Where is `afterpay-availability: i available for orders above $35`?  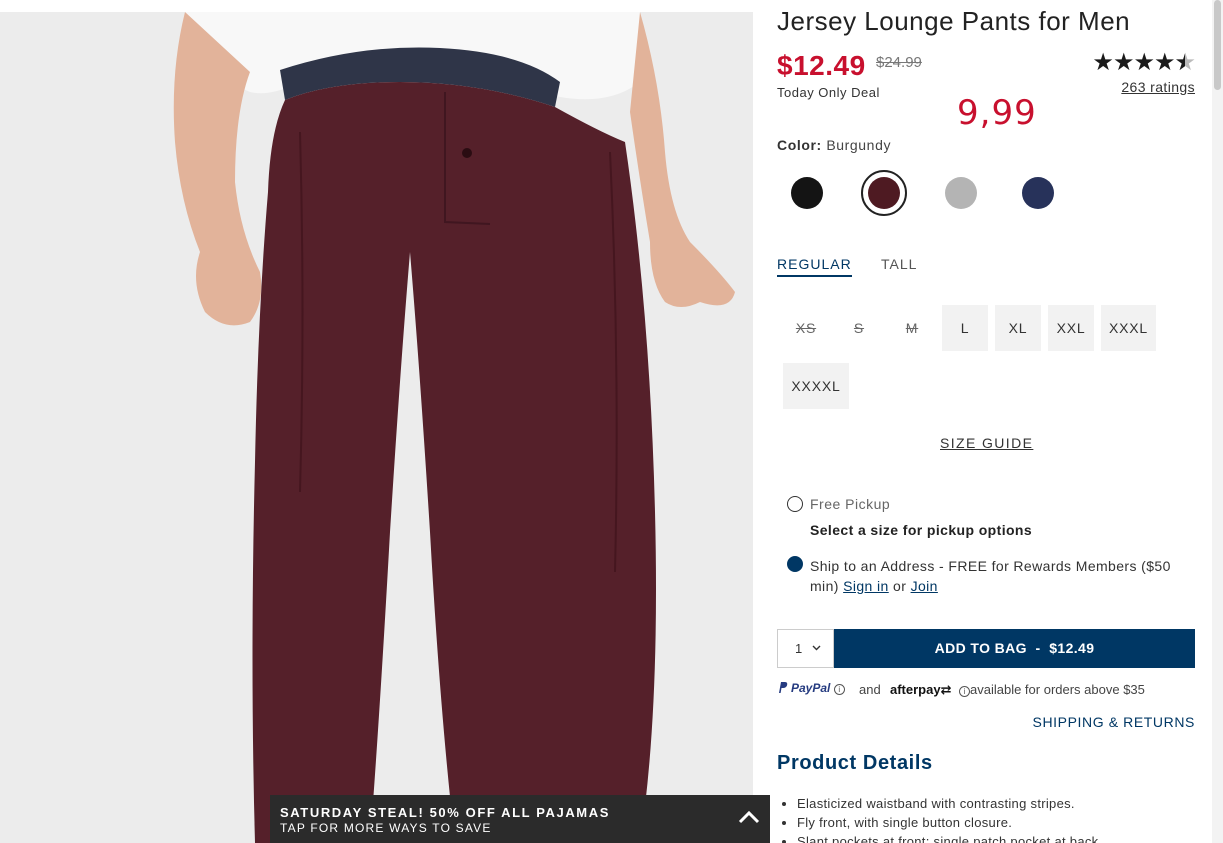 afterpay-availability: i available for orders above $35 is located at coordinates (1052, 689).